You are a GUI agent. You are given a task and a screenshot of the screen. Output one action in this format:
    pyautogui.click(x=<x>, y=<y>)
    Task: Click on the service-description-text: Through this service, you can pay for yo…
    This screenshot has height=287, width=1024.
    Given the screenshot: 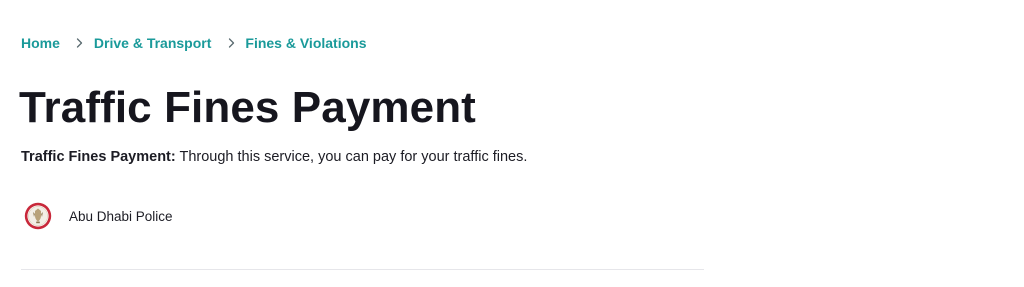 What is the action you would take?
    pyautogui.click(x=351, y=157)
    